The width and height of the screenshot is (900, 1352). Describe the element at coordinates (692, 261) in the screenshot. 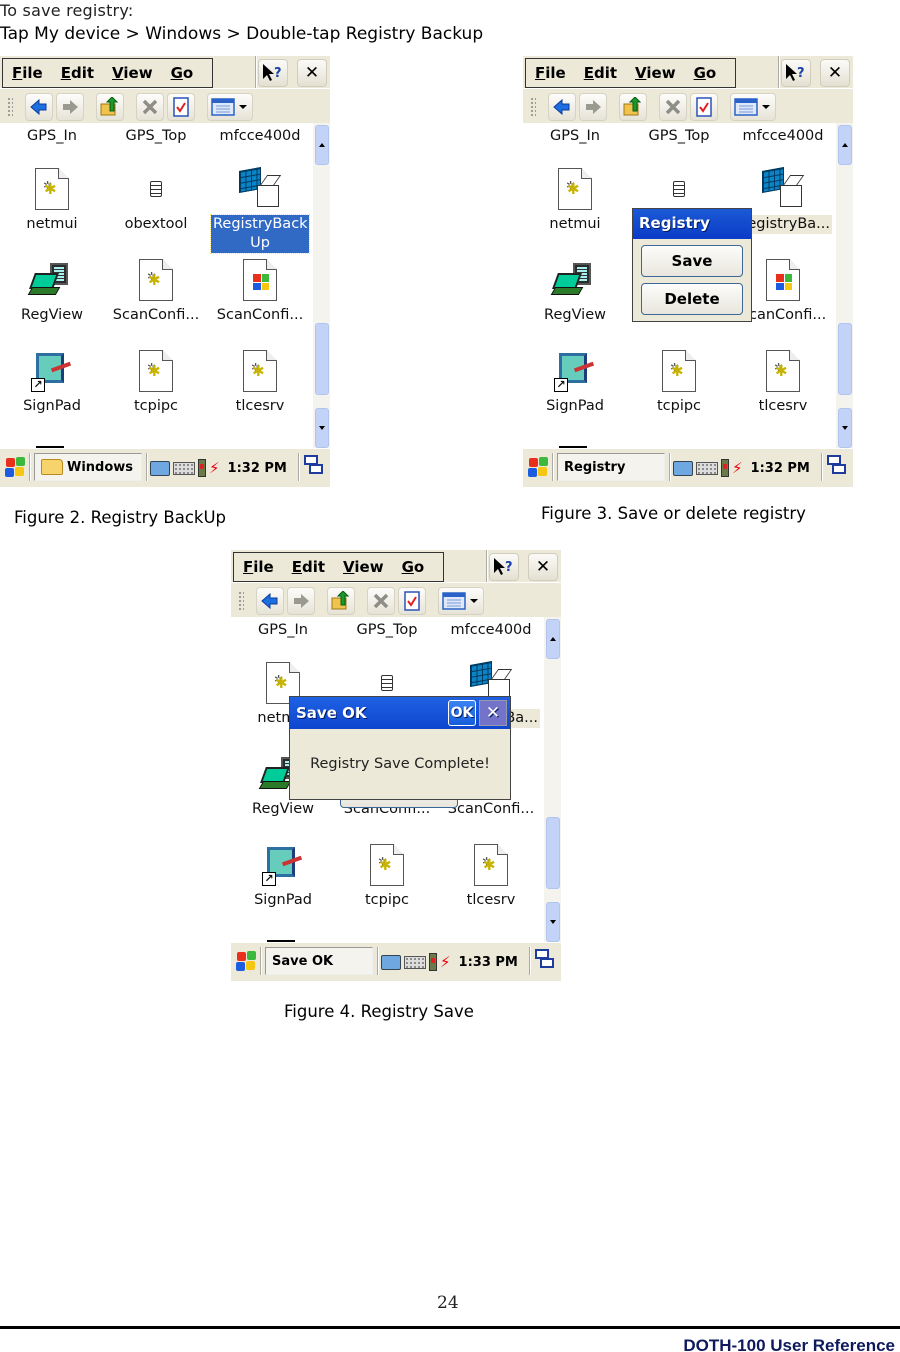

I see `save-button: Save` at that location.